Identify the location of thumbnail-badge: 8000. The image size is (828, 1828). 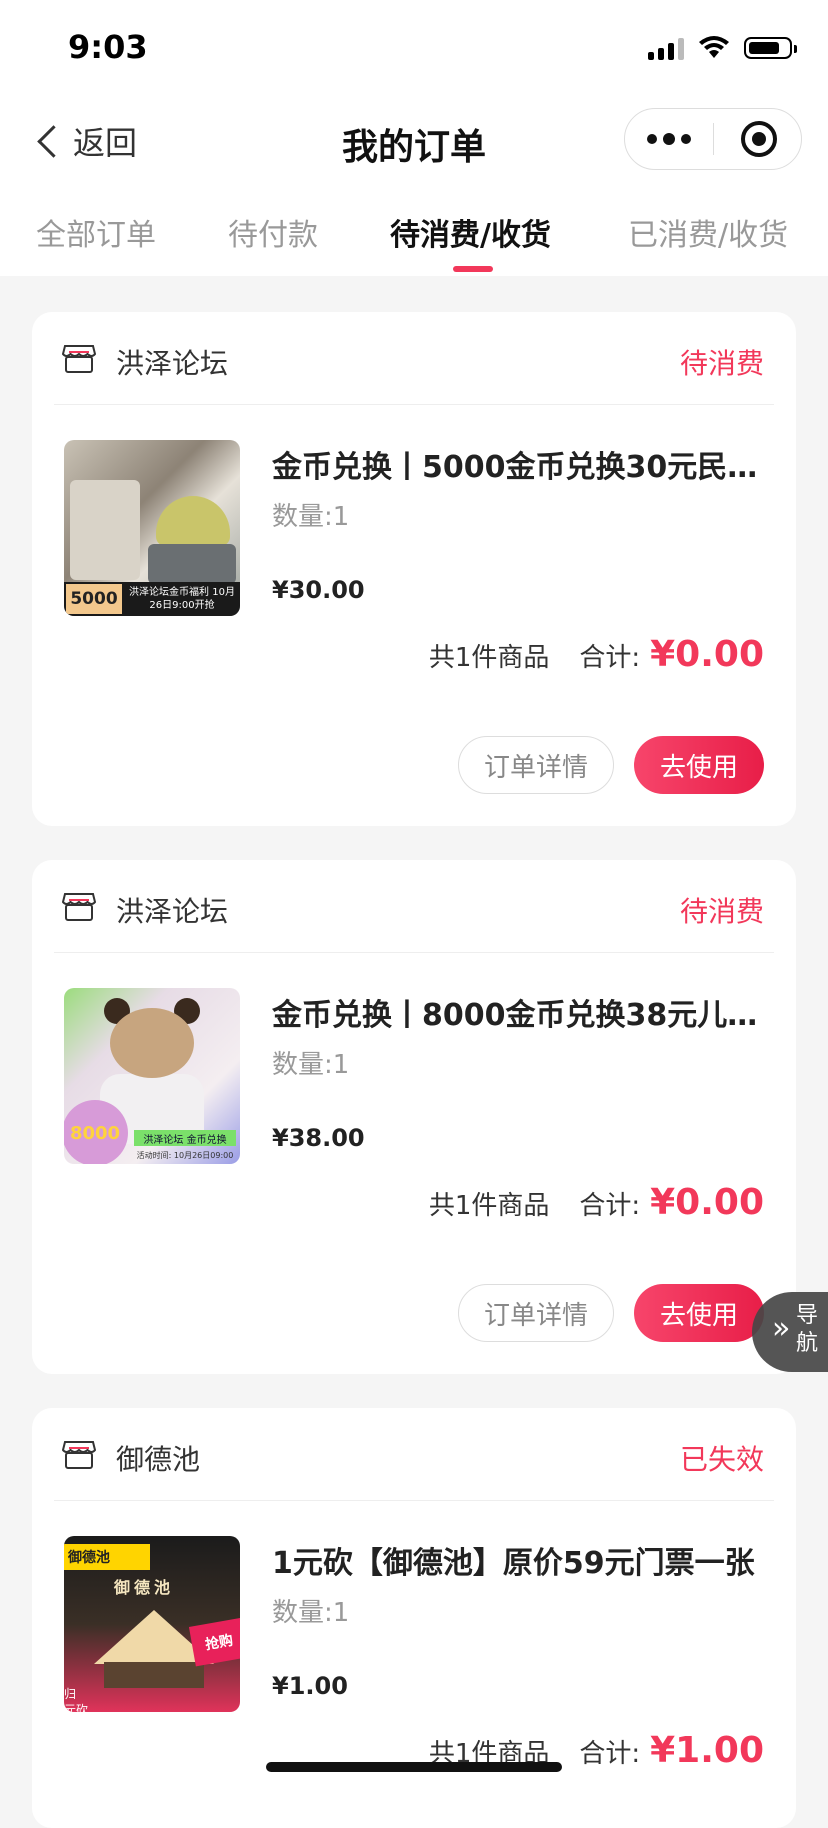
(96, 1132).